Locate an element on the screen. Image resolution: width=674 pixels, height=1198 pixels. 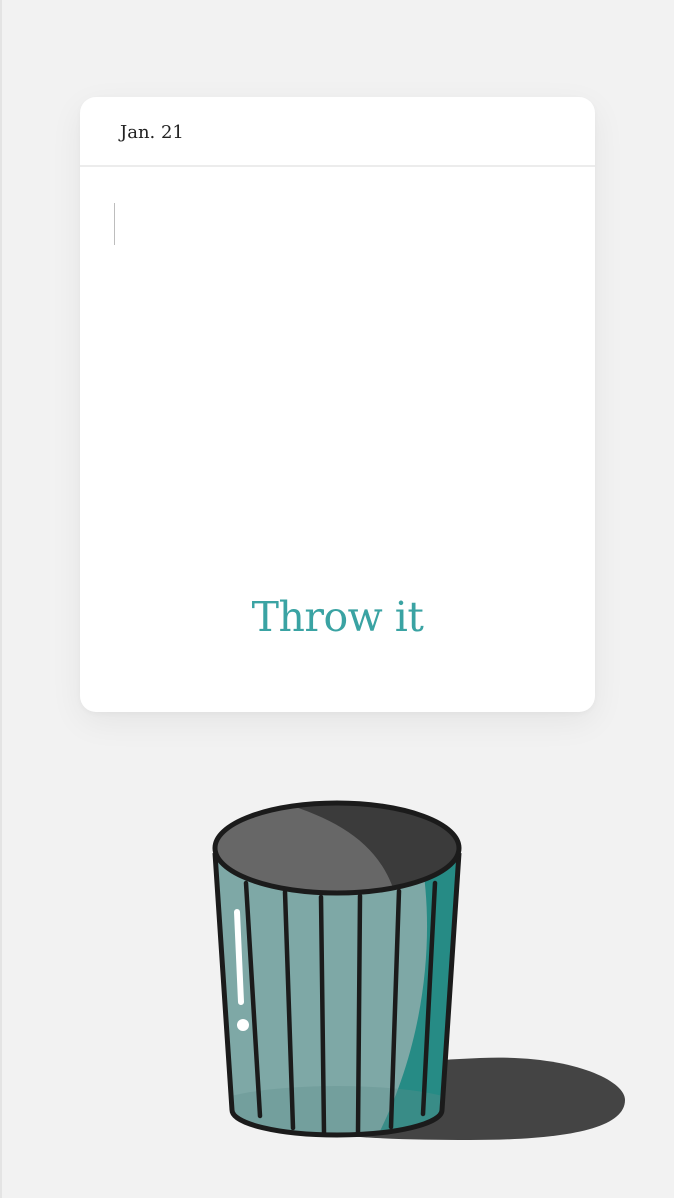
trash-can-highlight is located at coordinates (239, 957).